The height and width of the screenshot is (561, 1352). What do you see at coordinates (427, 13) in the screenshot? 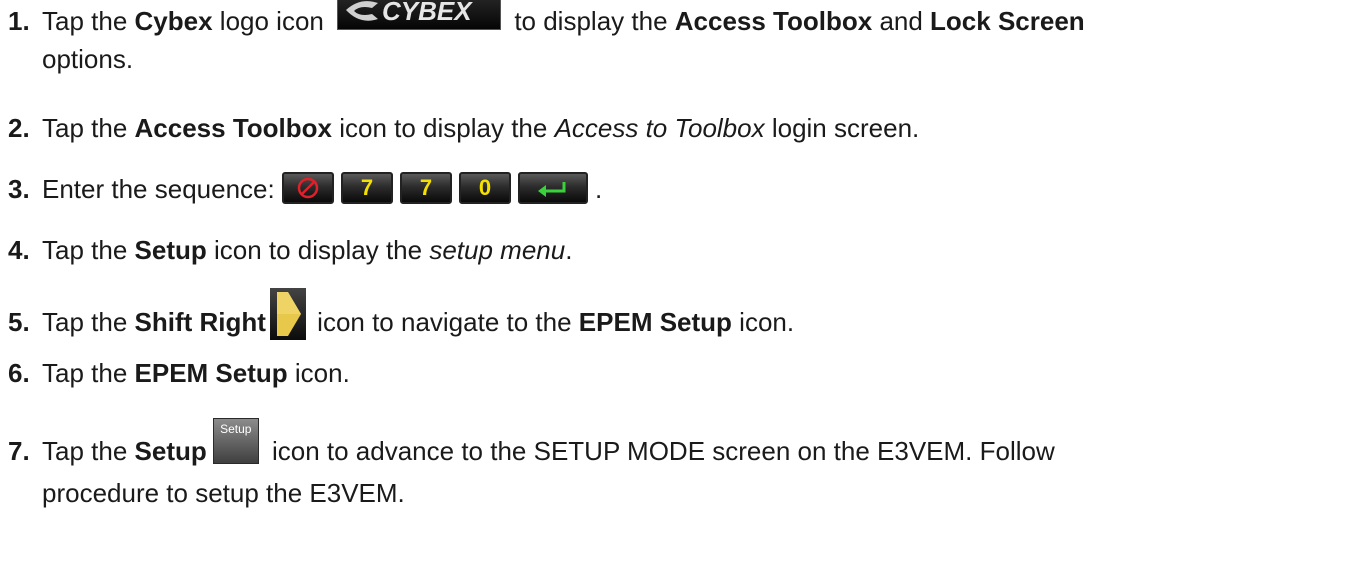
I see `svg-text: CYBEX` at bounding box center [427, 13].